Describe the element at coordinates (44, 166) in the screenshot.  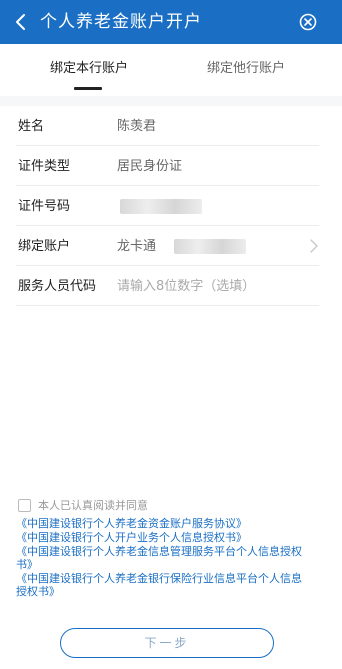
I see `id-type-label: 证件类型` at that location.